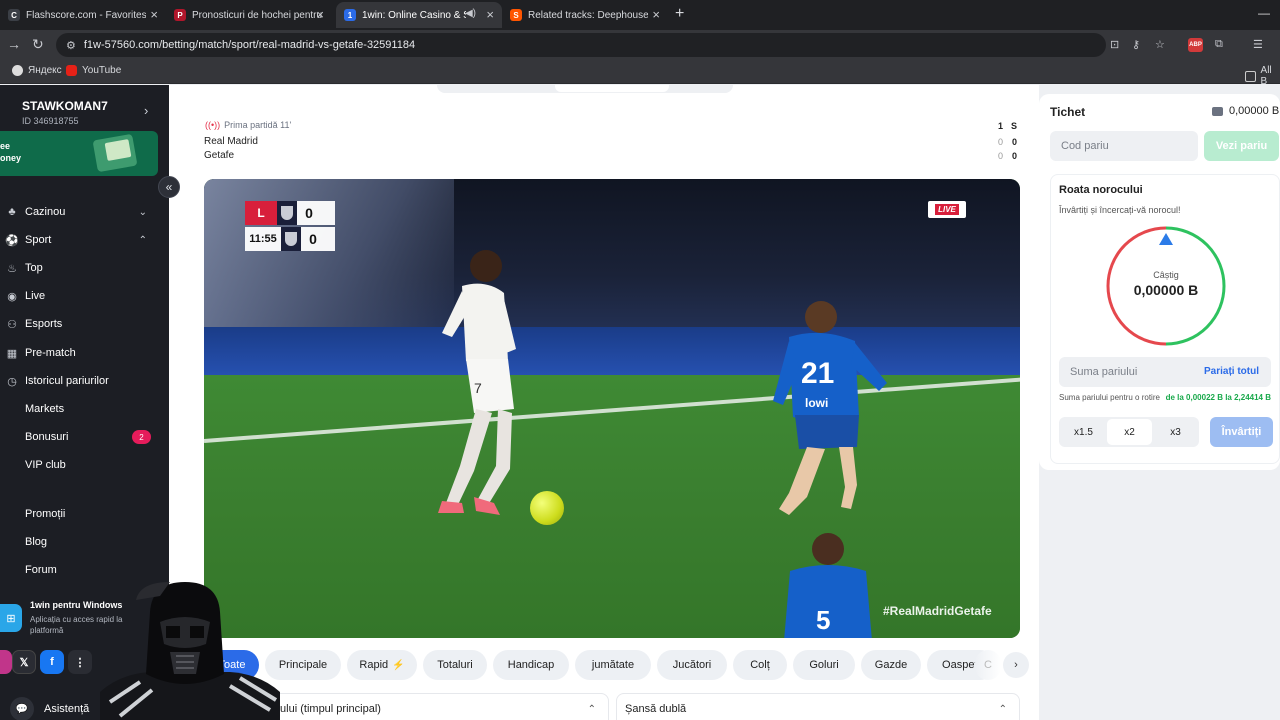 The image size is (1280, 720). What do you see at coordinates (84, 381) in the screenshot?
I see `sidebar-item-history: ◷ Istoricul pariurilor` at bounding box center [84, 381].